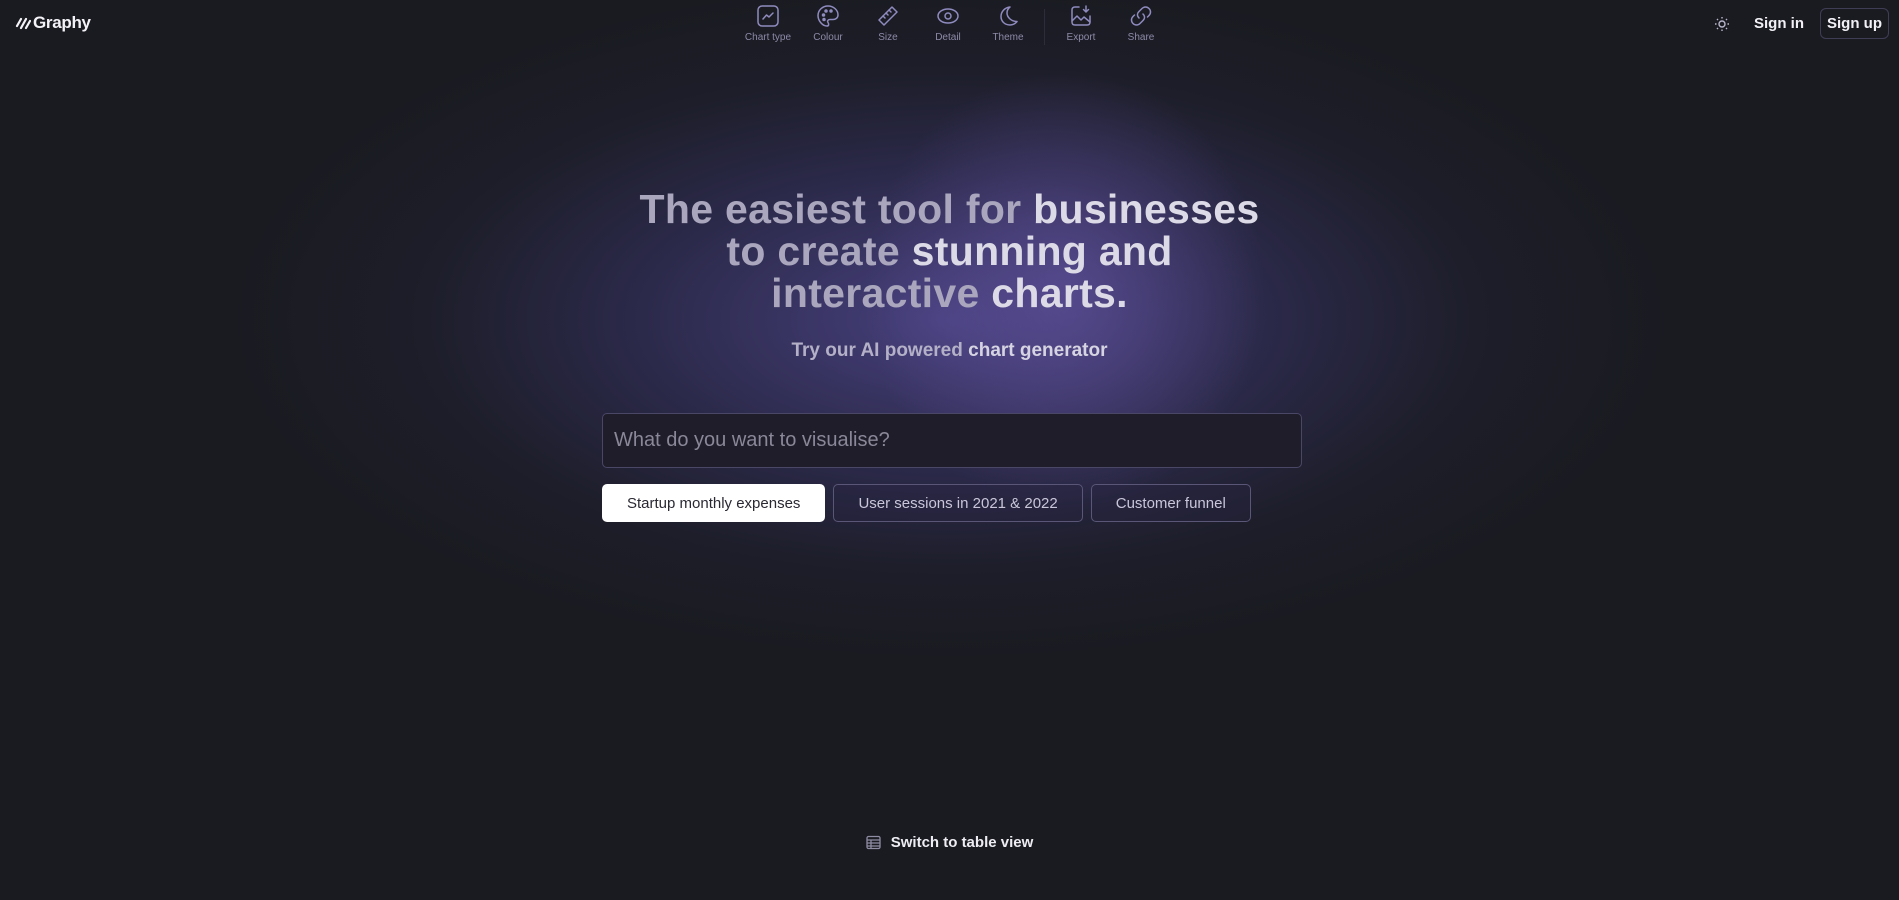  Describe the element at coordinates (828, 16) in the screenshot. I see `palette-icon` at that location.